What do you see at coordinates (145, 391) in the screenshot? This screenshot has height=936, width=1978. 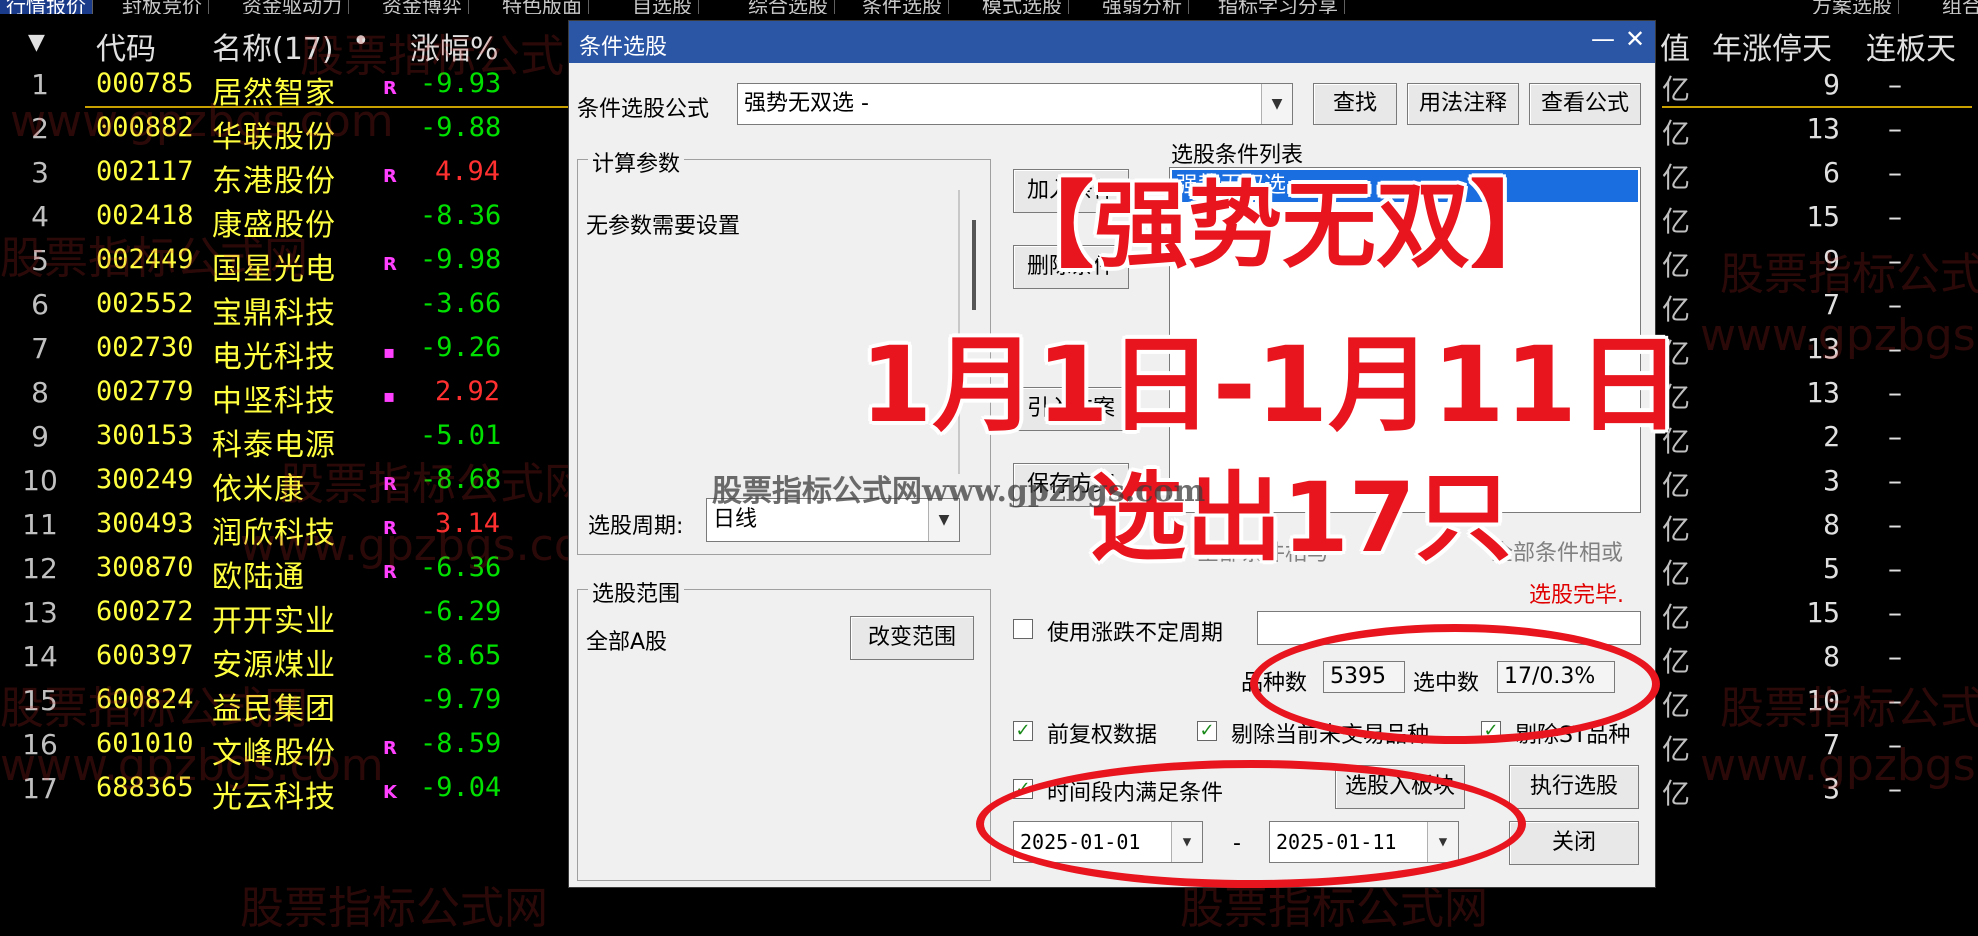 I see `stock-code: 002779` at bounding box center [145, 391].